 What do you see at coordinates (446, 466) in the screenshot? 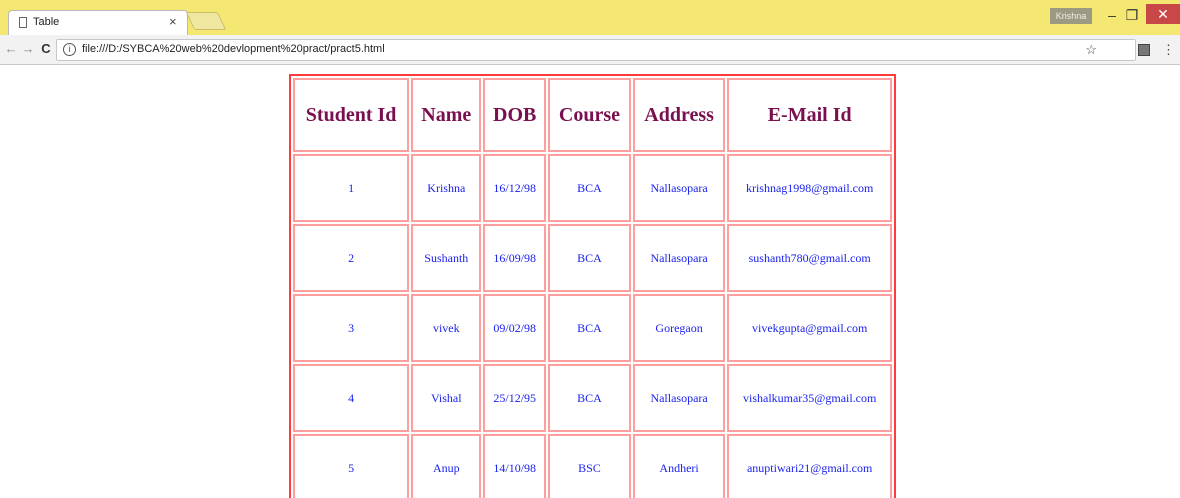
I see `cell-name: Anup` at bounding box center [446, 466].